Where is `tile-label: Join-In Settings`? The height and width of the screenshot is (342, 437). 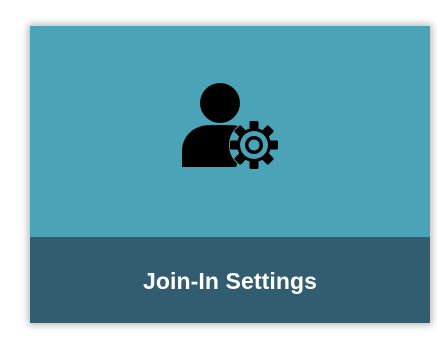 tile-label: Join-In Settings is located at coordinates (230, 280).